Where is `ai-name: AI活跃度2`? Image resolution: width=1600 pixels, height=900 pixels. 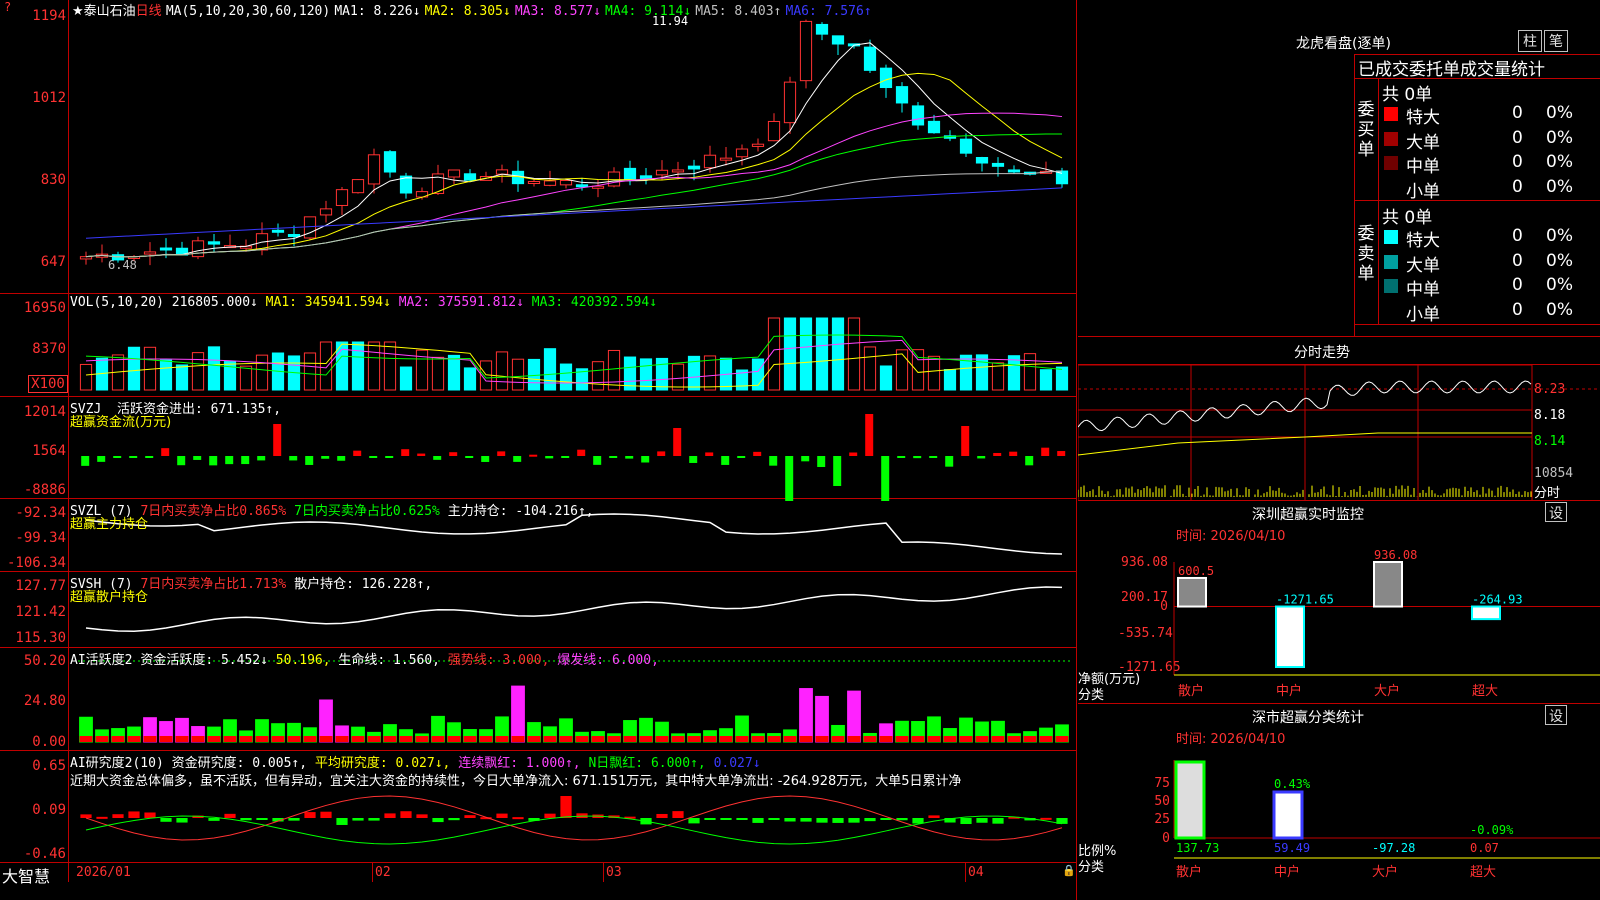
ai-name: AI活跃度2 is located at coordinates (101, 660).